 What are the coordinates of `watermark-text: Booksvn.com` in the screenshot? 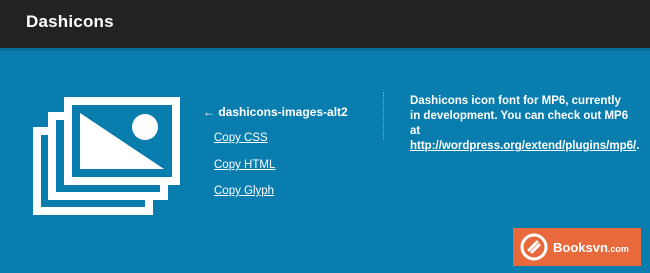 It's located at (591, 247).